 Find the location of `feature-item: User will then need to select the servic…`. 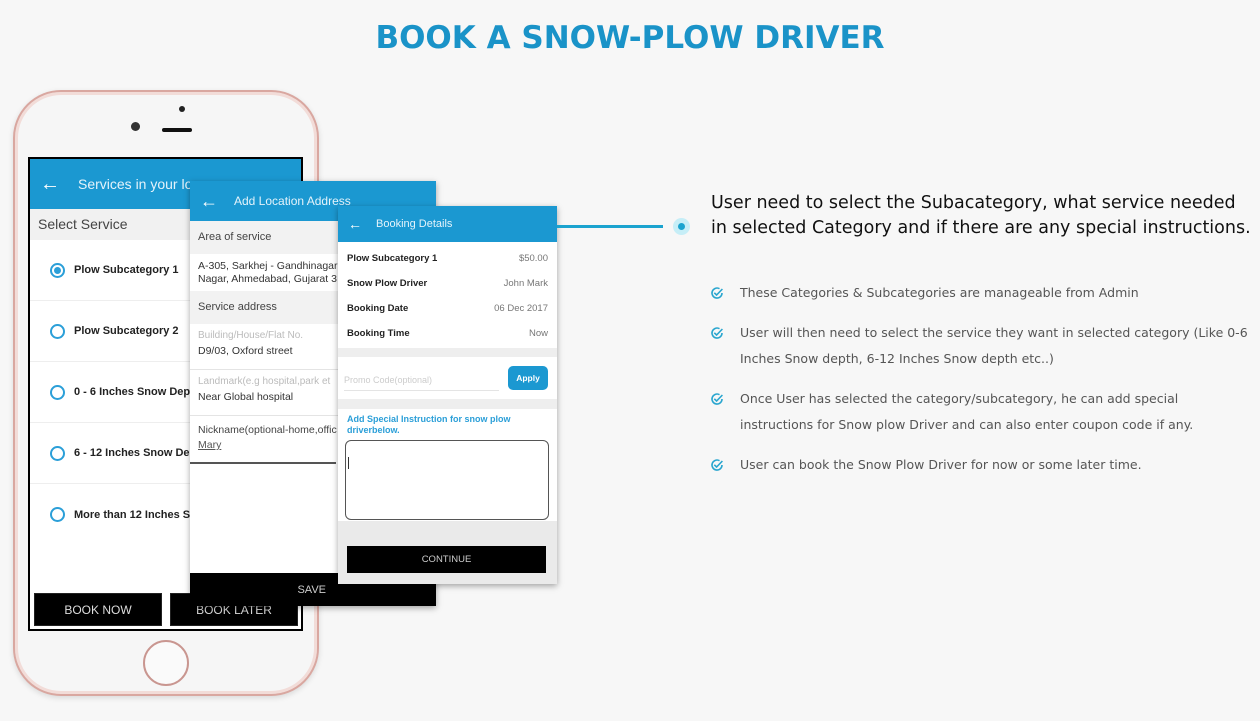

feature-item: User will then need to select the servic… is located at coordinates (980, 346).